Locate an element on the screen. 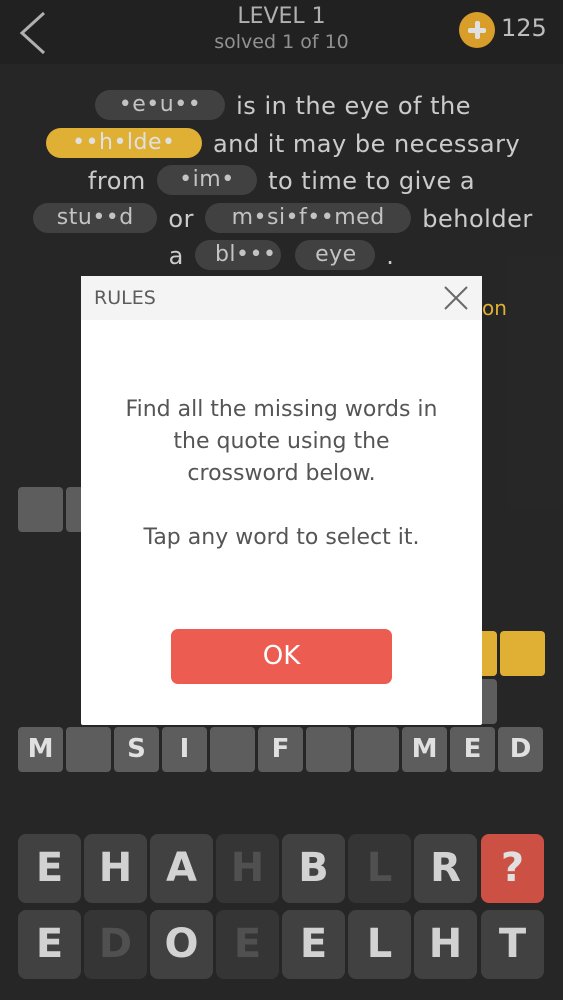  rules-text: crossword below. is located at coordinates (281, 473).